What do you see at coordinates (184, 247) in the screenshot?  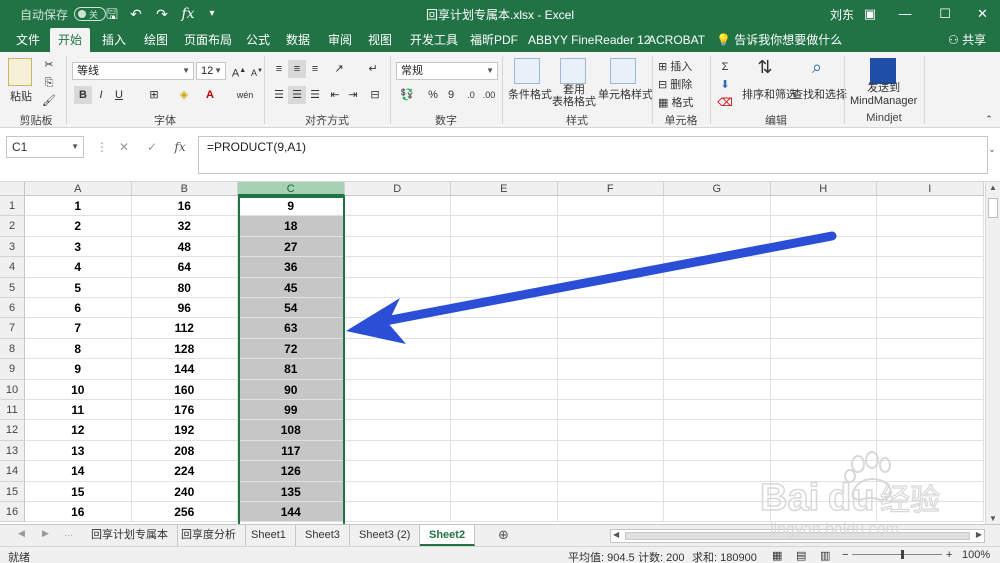 I see `cell-b3: 48` at bounding box center [184, 247].